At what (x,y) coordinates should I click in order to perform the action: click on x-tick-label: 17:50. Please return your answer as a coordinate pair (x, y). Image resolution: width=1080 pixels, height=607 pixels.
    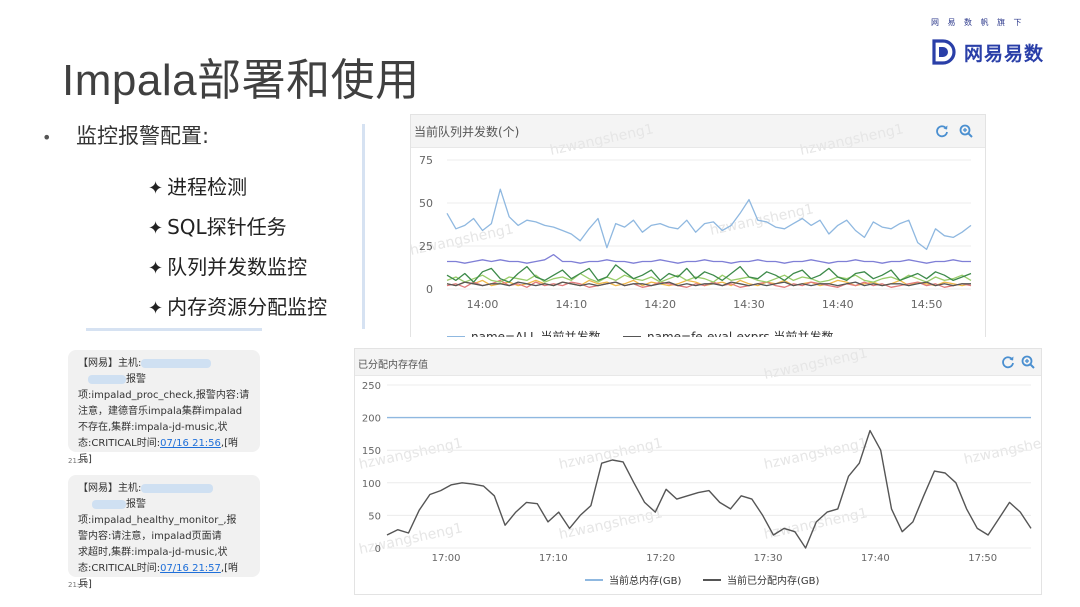
    Looking at the image, I should click on (982, 558).